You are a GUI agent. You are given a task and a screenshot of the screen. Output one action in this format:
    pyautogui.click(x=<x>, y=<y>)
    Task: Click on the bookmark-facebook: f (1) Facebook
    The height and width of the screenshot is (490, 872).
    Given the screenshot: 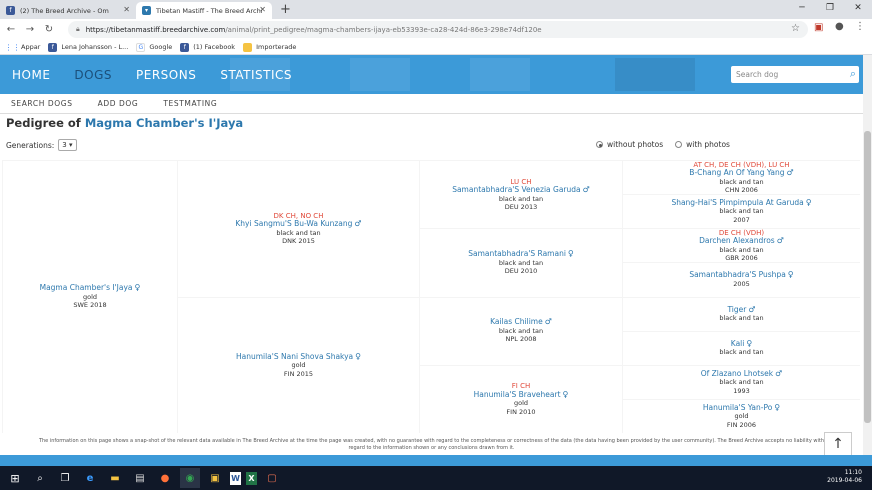 What is the action you would take?
    pyautogui.click(x=207, y=47)
    